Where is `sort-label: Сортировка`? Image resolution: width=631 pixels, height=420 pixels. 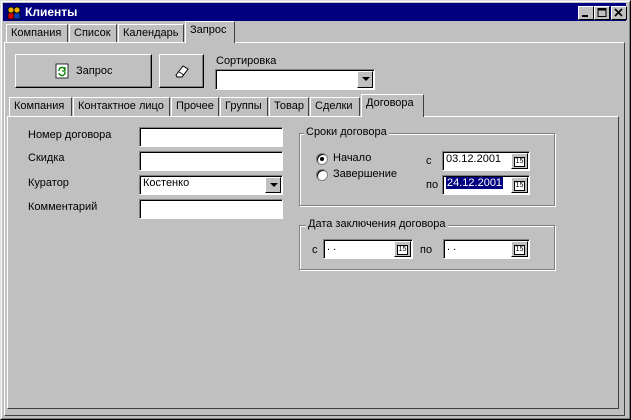
sort-label: Сортировка is located at coordinates (246, 61).